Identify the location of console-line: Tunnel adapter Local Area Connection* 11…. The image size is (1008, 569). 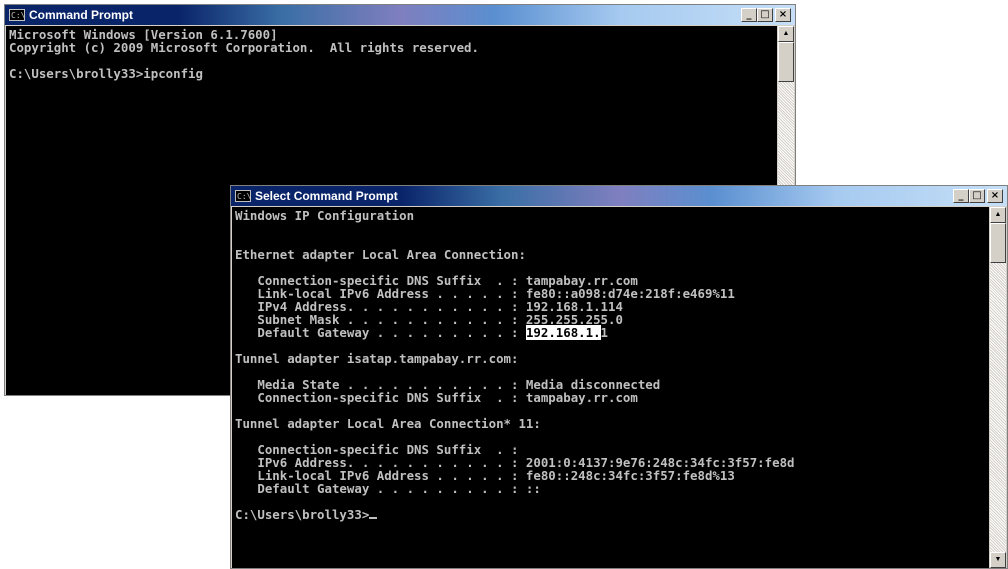
(388, 423).